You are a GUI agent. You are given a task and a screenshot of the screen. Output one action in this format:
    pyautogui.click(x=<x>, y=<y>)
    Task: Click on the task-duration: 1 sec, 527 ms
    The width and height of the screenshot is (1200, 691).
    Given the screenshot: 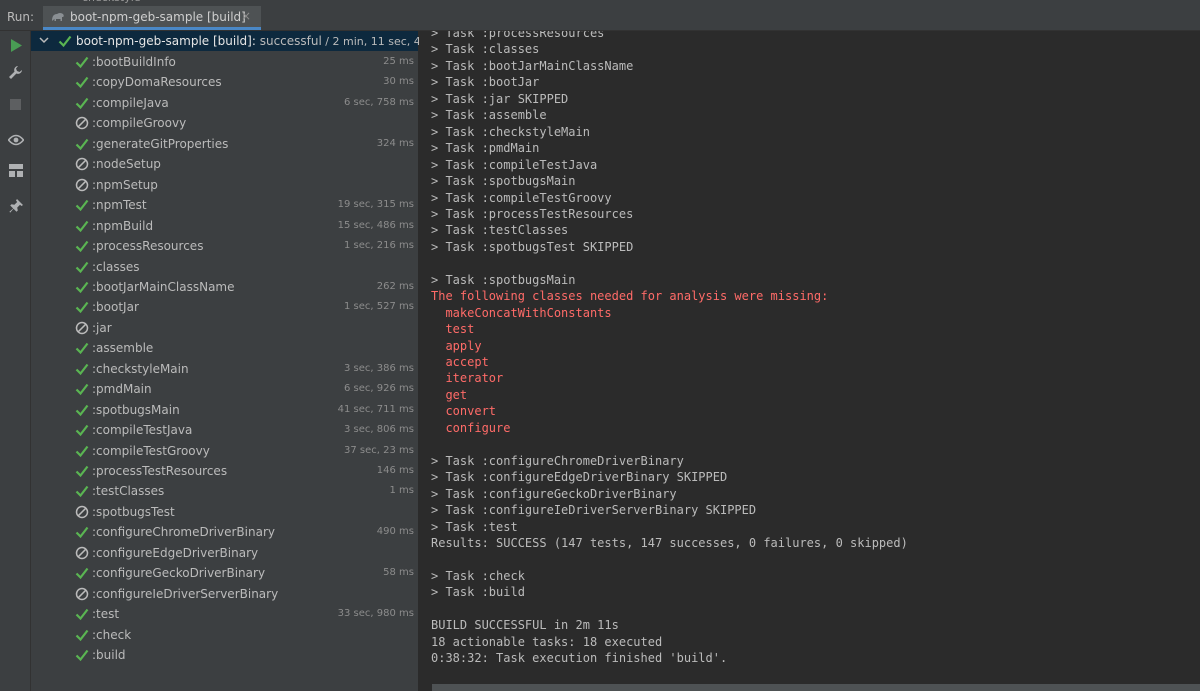 What is the action you would take?
    pyautogui.click(x=379, y=307)
    